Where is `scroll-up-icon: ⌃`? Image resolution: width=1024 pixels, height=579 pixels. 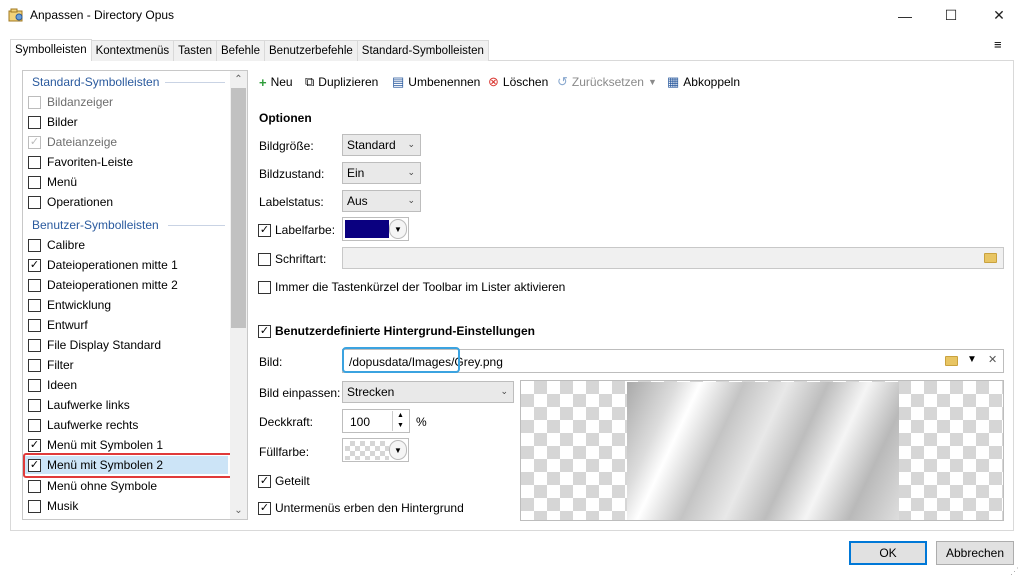
scroll-up-icon: ⌃ is located at coordinates (238, 79).